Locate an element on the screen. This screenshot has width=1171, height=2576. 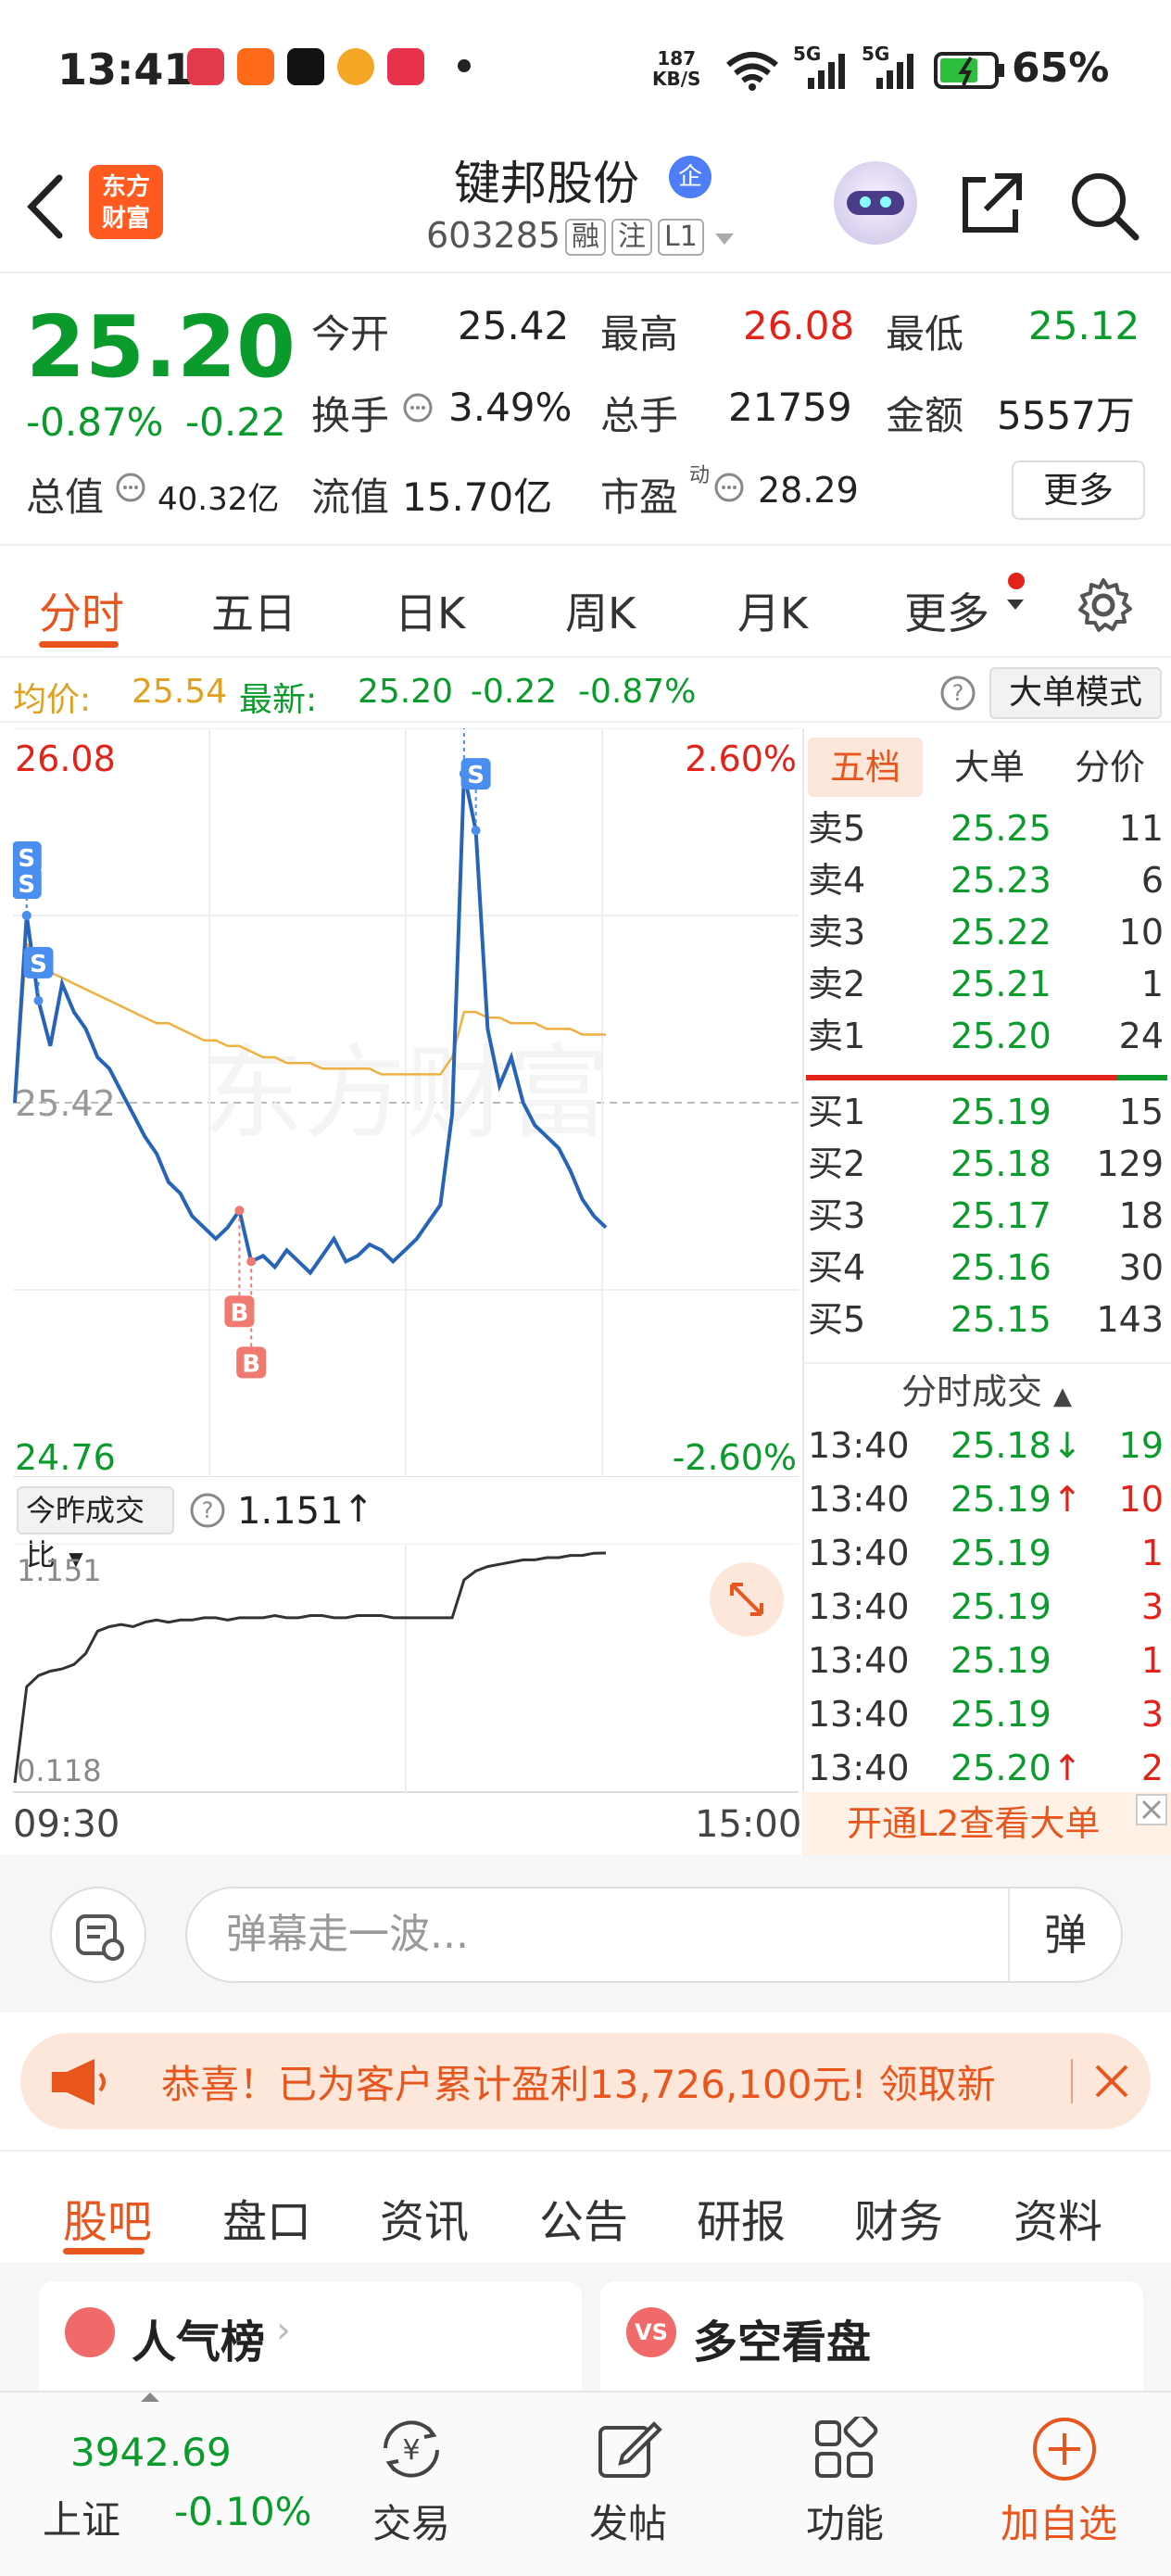
marker-label: B is located at coordinates (251, 1364).